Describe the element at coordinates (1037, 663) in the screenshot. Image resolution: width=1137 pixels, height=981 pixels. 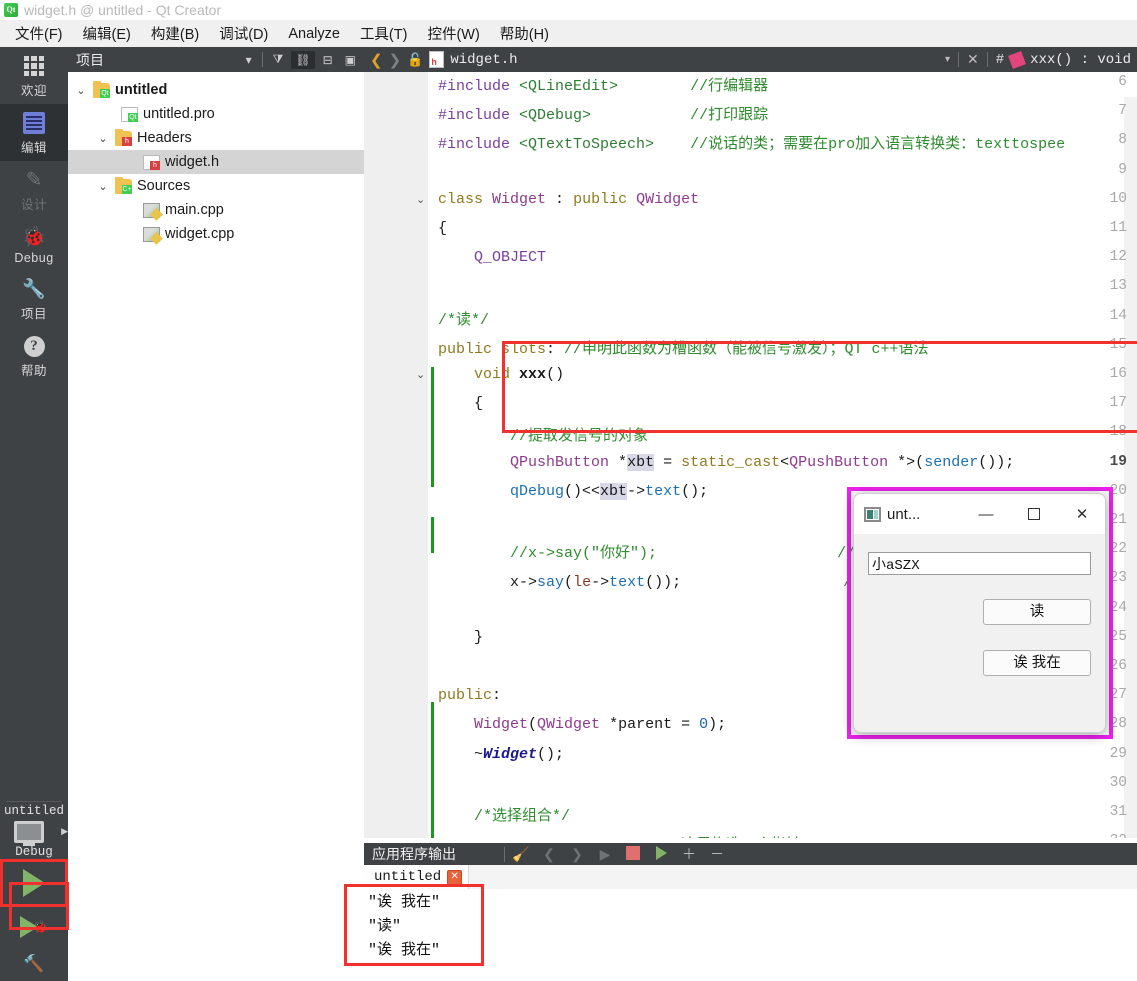
I see `speak-button: 诶 我在` at that location.